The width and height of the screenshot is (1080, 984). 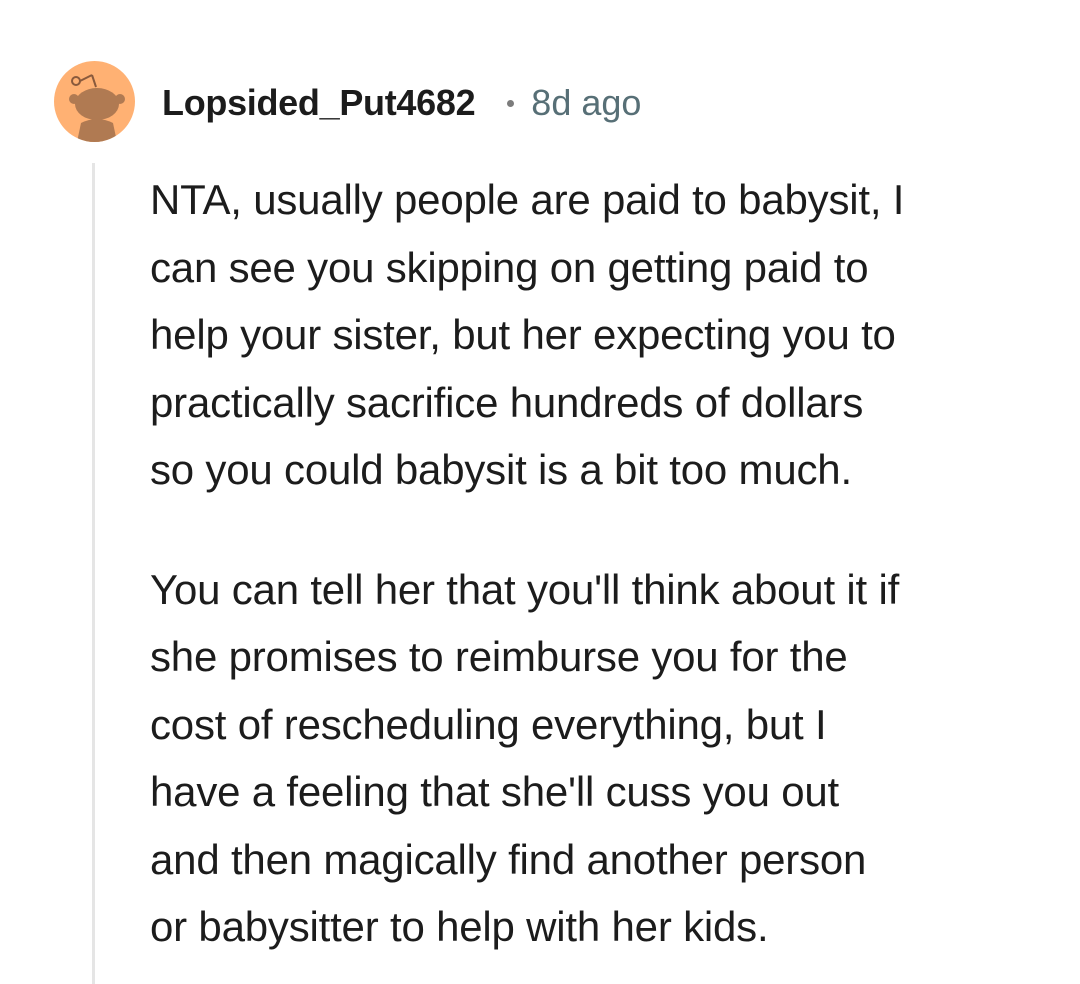 What do you see at coordinates (93, 573) in the screenshot?
I see `thread-line` at bounding box center [93, 573].